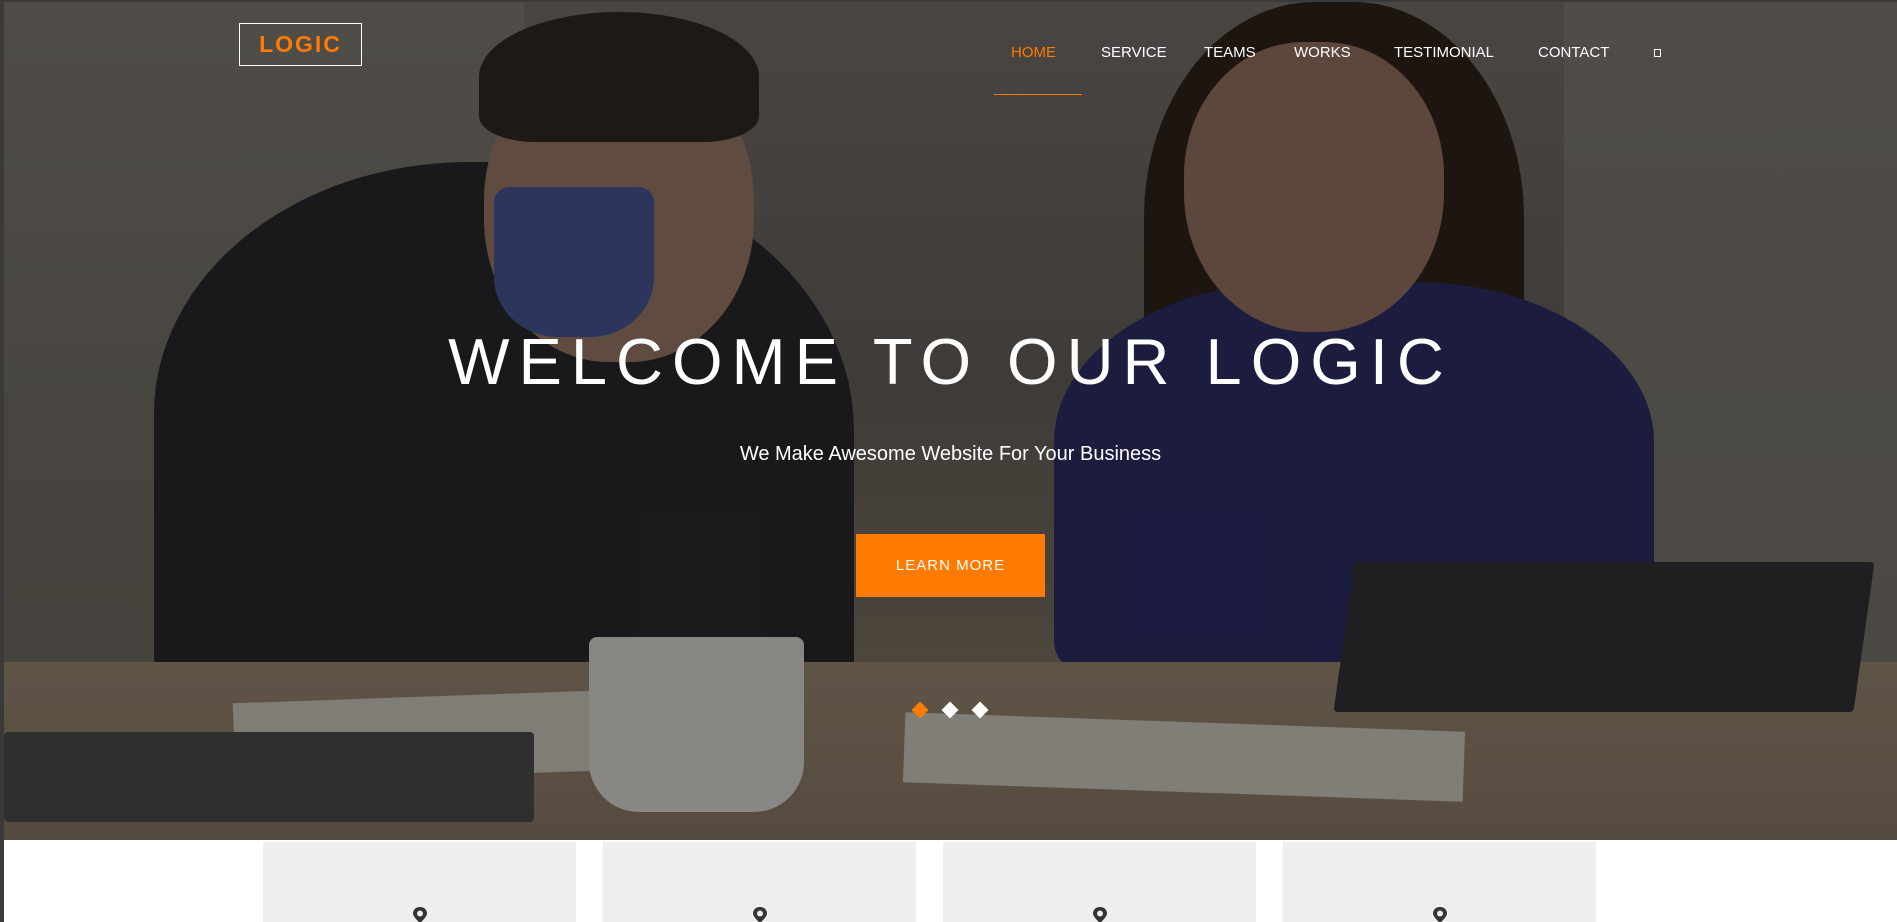 This screenshot has height=922, width=1897. I want to click on learn-more-button: LEARN MORE, so click(950, 565).